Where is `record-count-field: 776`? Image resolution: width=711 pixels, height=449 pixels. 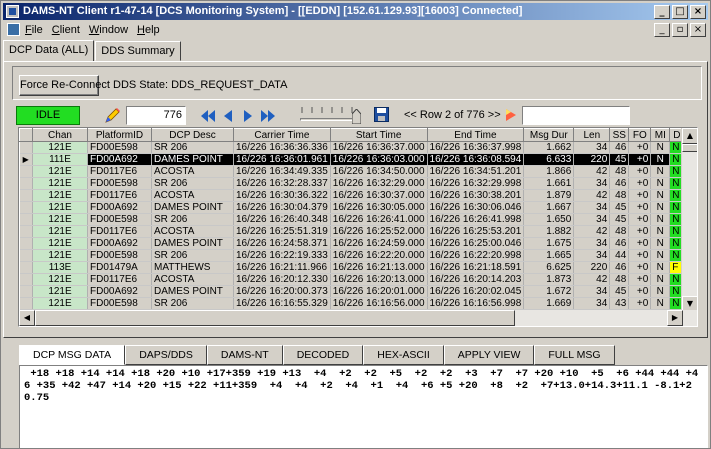
record-count-field: 776 is located at coordinates (156, 115).